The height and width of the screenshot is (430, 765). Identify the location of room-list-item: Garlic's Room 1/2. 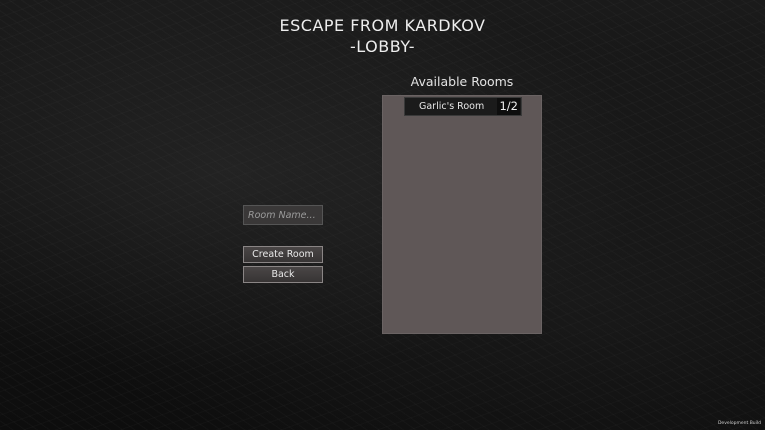
(463, 106).